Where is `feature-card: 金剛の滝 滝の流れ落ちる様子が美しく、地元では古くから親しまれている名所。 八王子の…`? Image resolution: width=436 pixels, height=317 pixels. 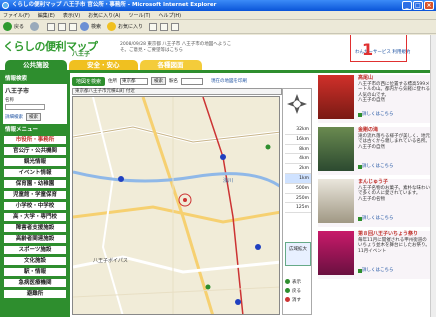 feature-card: 金剛の滝 滝の流れ落ちる様子が美しく、地元では古くから親しまれている名所。 八王子の… is located at coordinates (375, 151).